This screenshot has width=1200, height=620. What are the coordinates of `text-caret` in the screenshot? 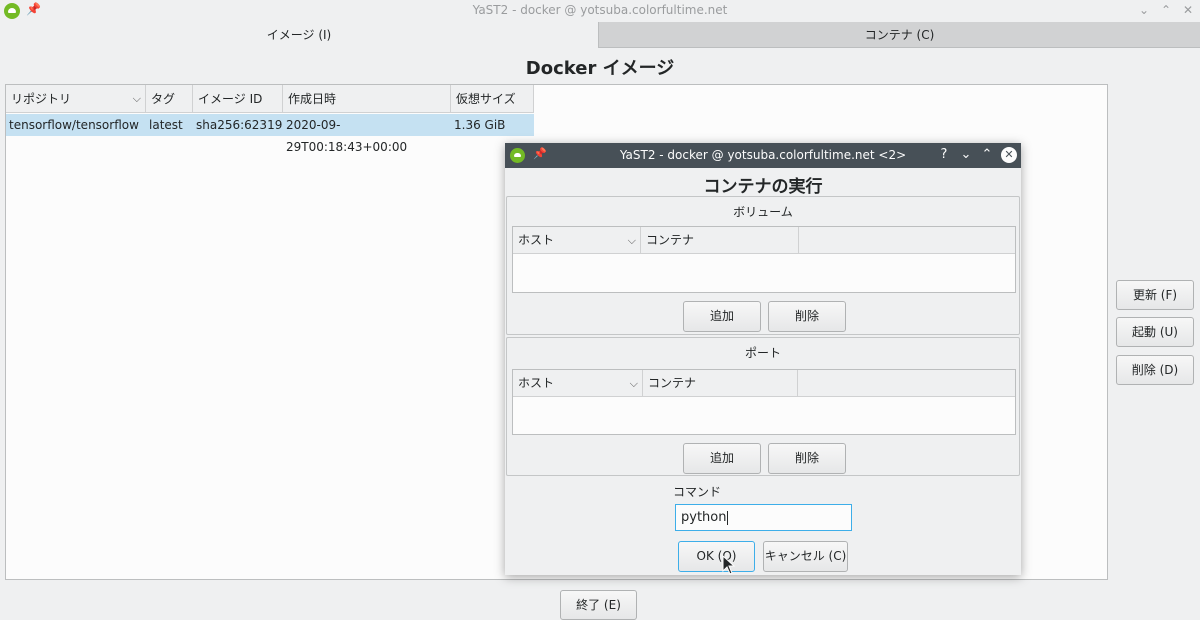 It's located at (728, 517).